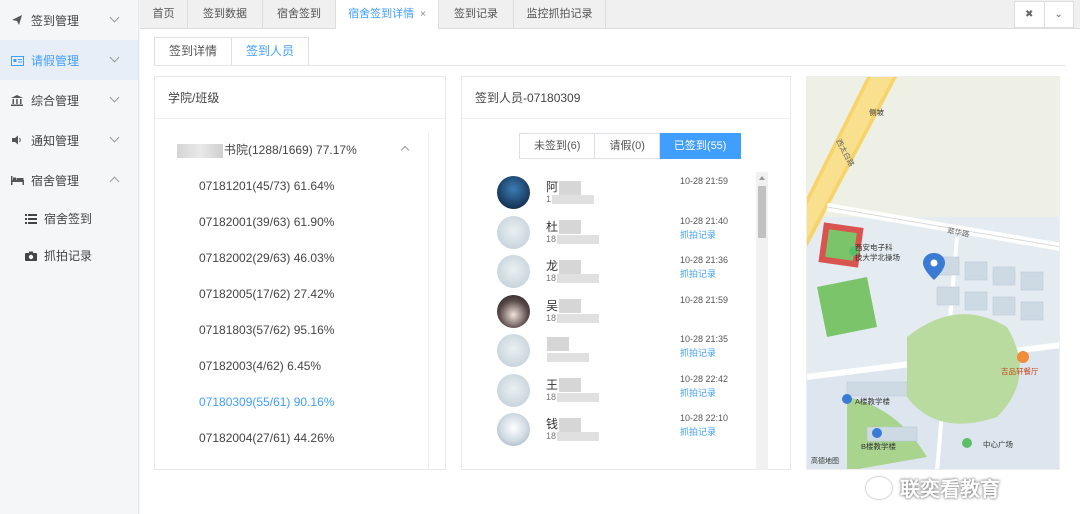 This screenshot has height=514, width=1080. Describe the element at coordinates (292, 438) in the screenshot. I see `class-row: 07182004(27/61) 44.26%` at that location.